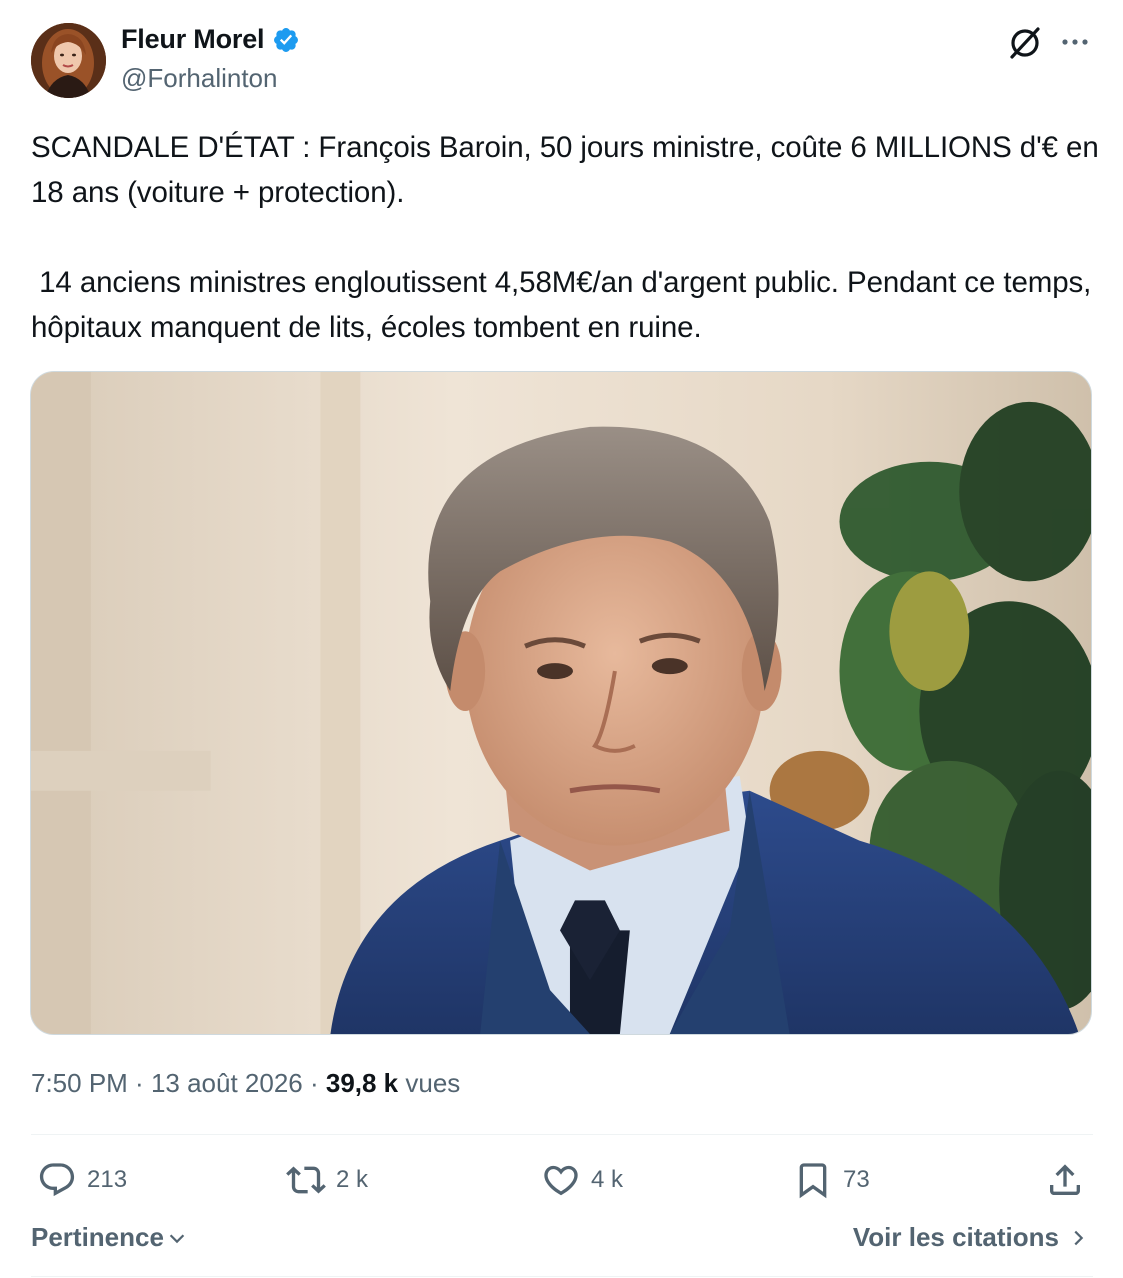  I want to click on author-name-row: Fleur Morel, so click(210, 39).